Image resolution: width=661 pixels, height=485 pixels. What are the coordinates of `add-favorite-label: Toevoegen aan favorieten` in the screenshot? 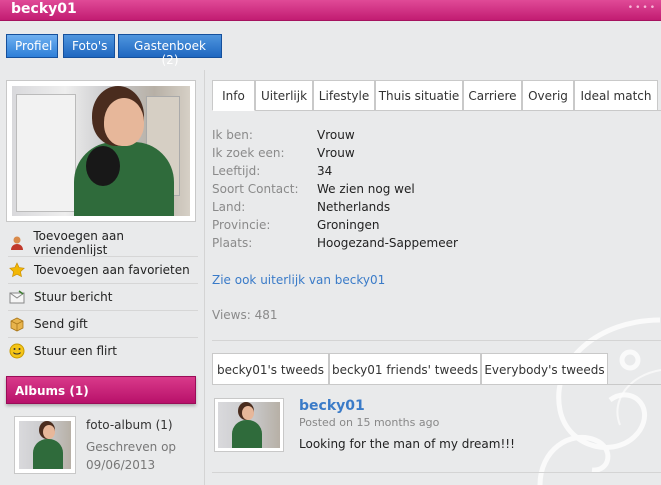 It's located at (112, 270).